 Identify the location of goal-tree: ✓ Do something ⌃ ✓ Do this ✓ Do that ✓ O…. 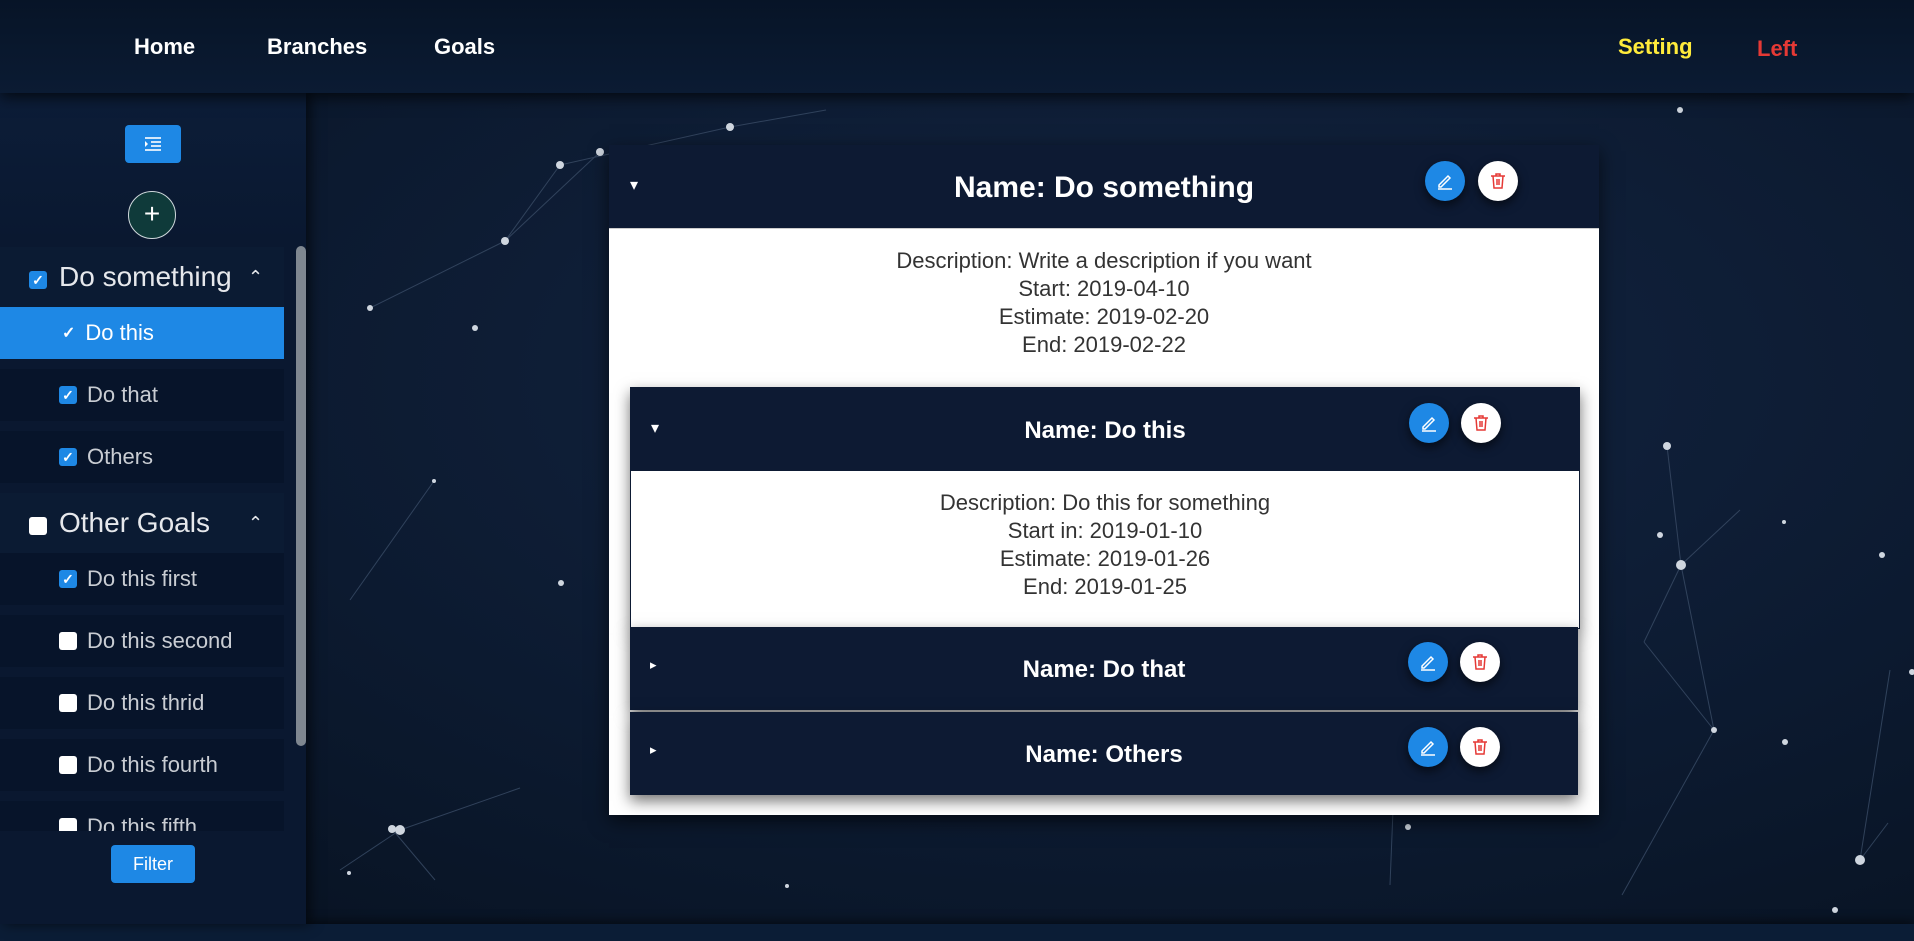
(142, 539).